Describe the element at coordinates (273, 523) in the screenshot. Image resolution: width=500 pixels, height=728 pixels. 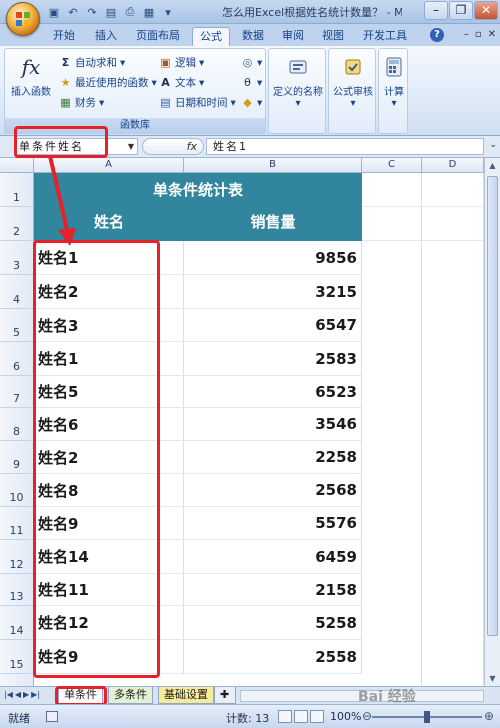
I see `sales-cell: 5576` at that location.